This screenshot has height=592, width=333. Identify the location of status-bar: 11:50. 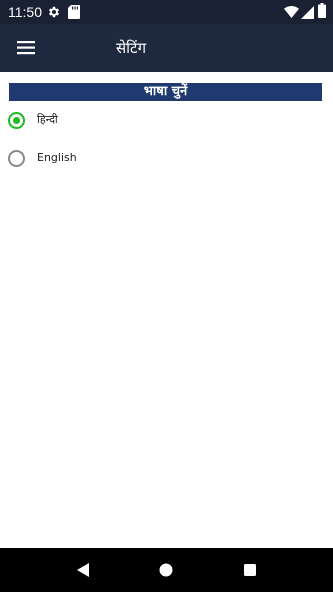
(166, 12).